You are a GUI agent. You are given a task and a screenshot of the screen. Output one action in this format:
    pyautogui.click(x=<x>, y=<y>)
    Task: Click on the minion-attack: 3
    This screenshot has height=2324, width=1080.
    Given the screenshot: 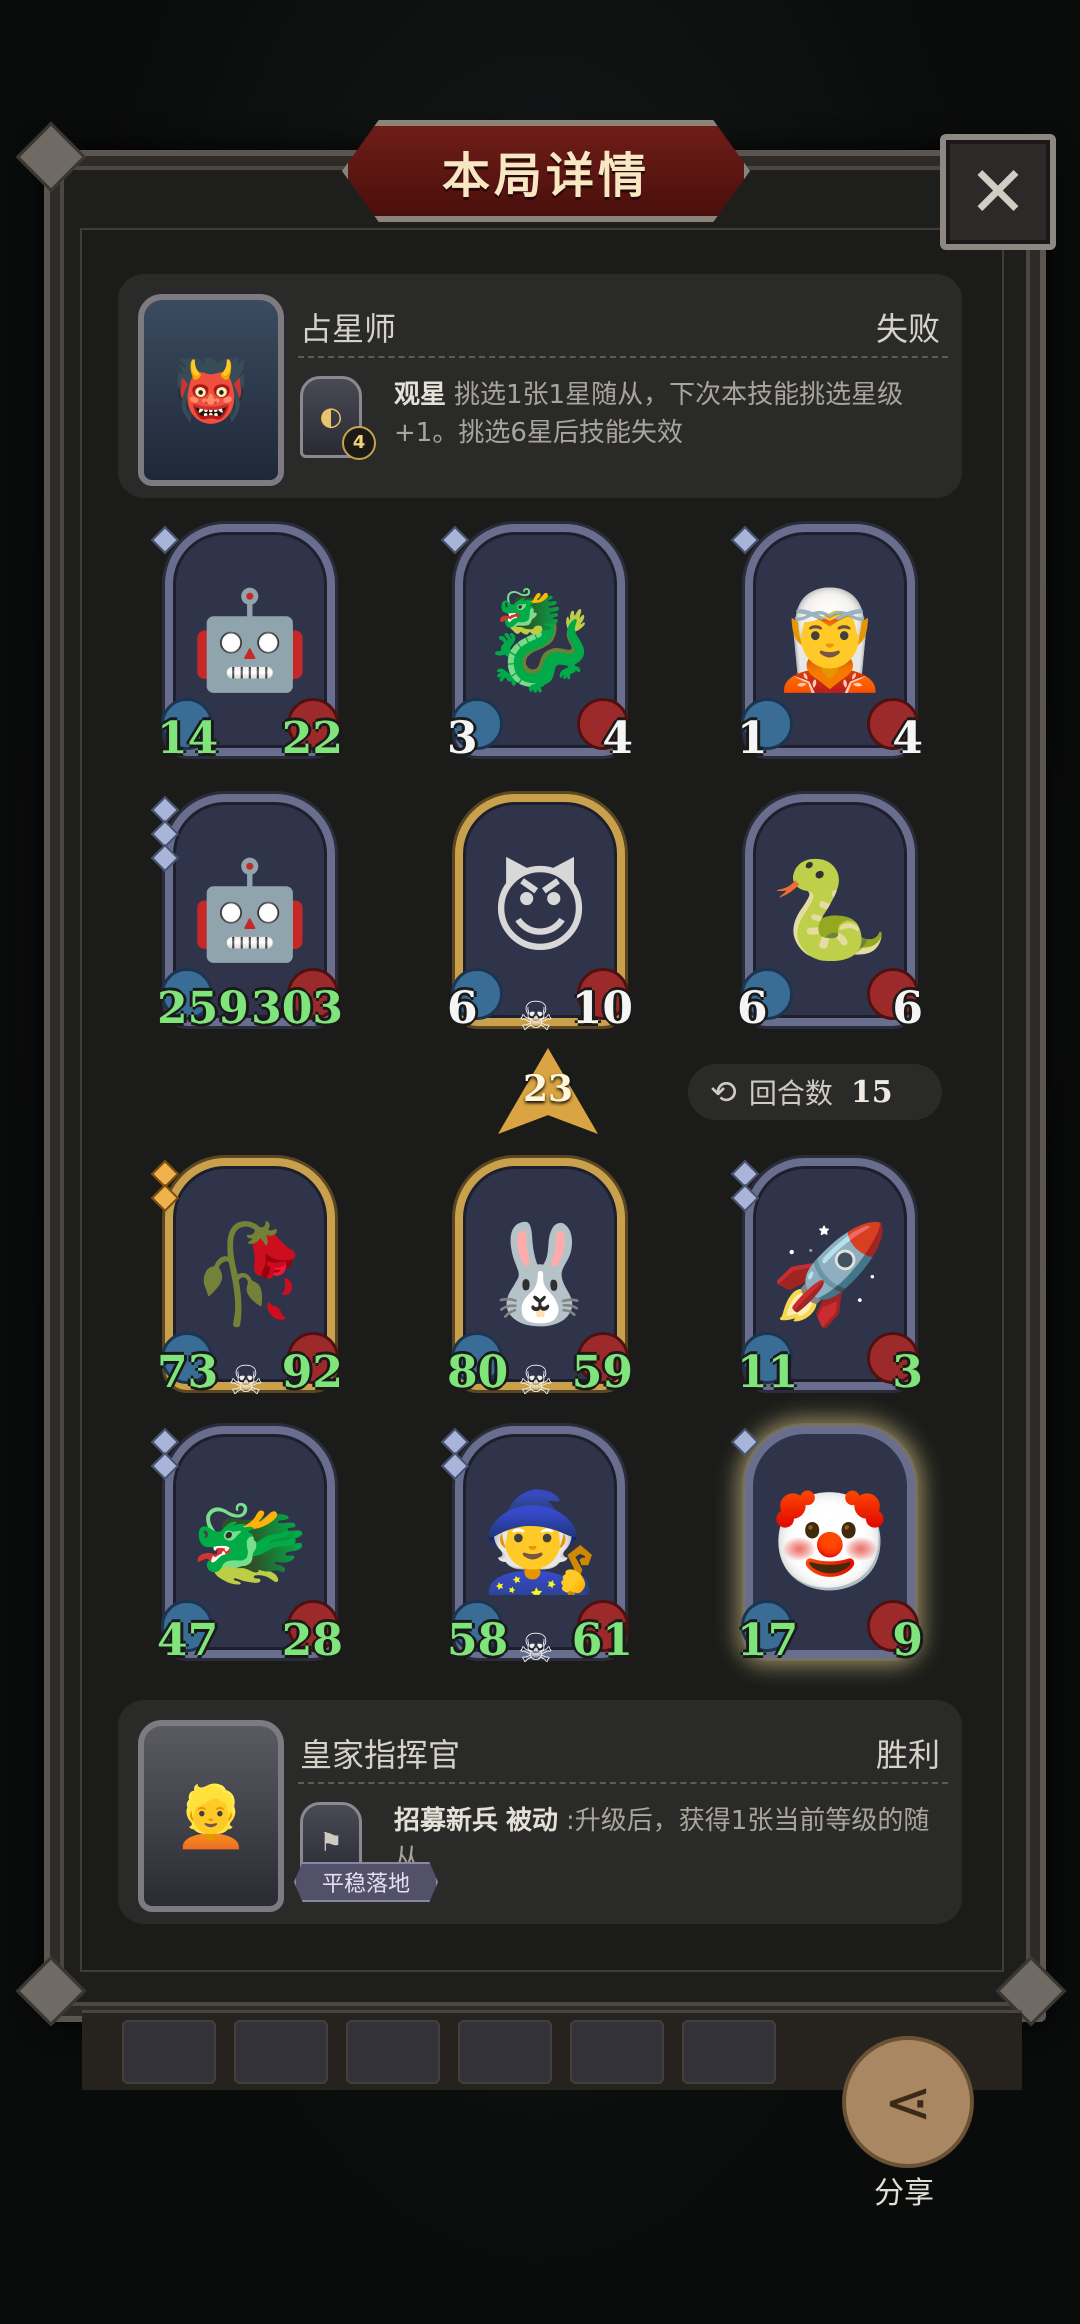 What is the action you would take?
    pyautogui.click(x=462, y=738)
    